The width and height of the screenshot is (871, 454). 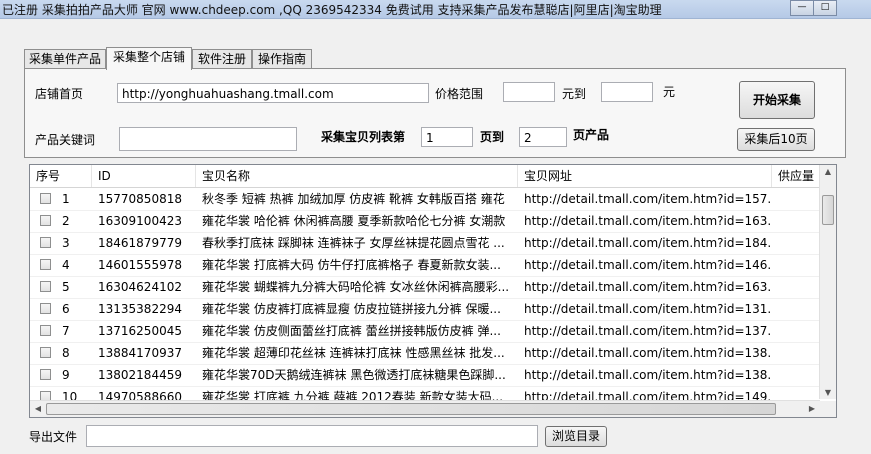 What do you see at coordinates (825, 8) in the screenshot?
I see `maximize-icon: □` at bounding box center [825, 8].